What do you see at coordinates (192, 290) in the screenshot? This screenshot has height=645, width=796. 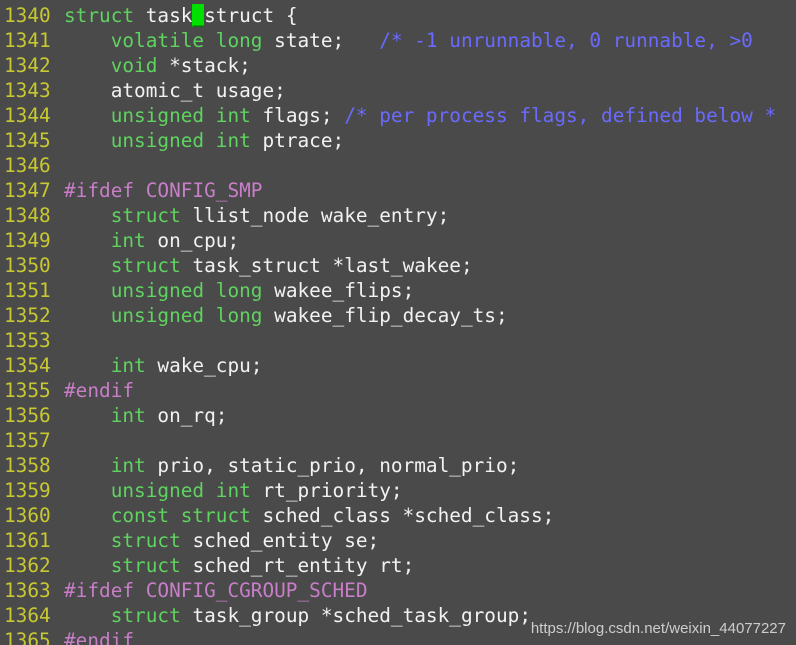 I see `code-token: unsigned long` at bounding box center [192, 290].